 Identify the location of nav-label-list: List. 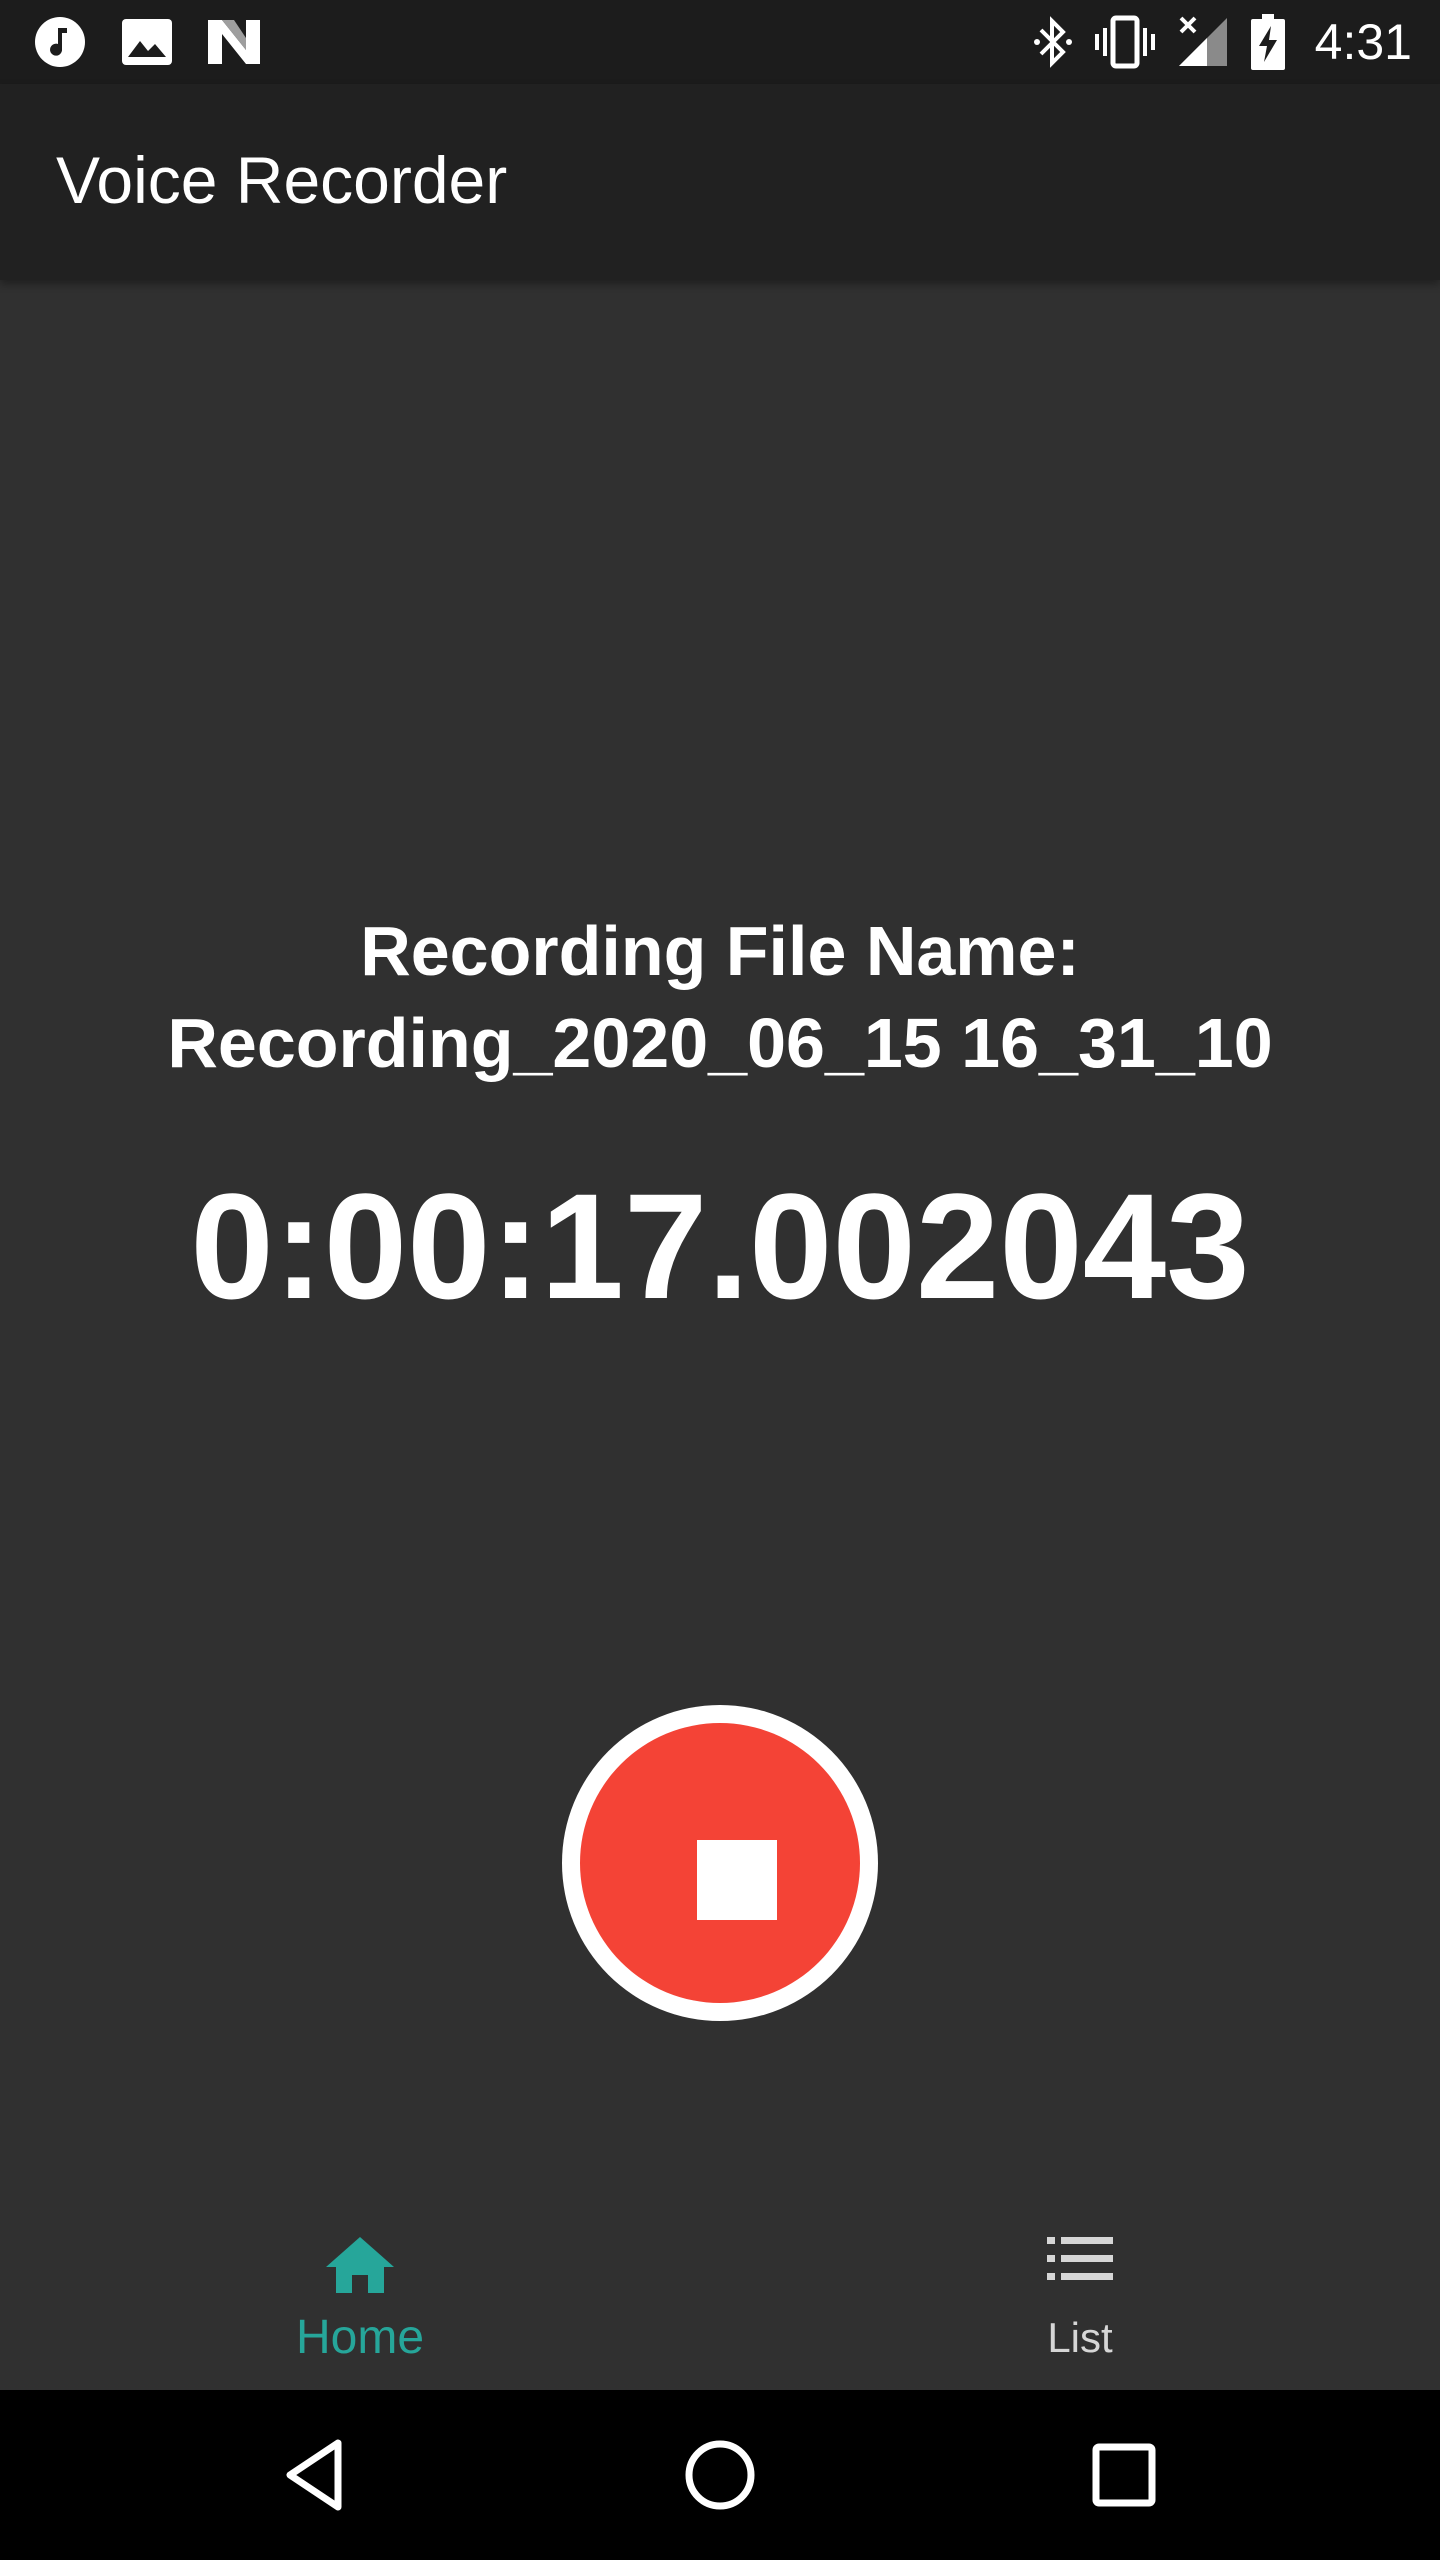
(1080, 2337).